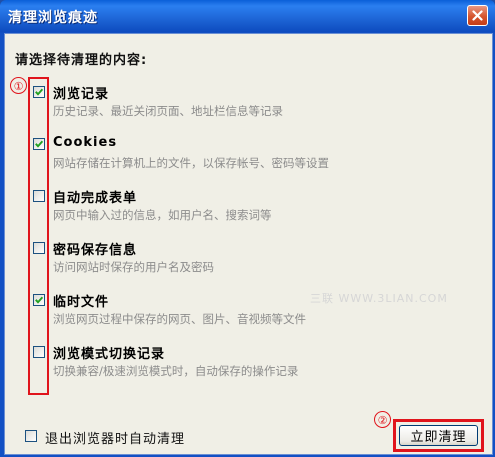 This screenshot has width=495, height=457. I want to click on option-title: 自动完成表单, so click(95, 198).